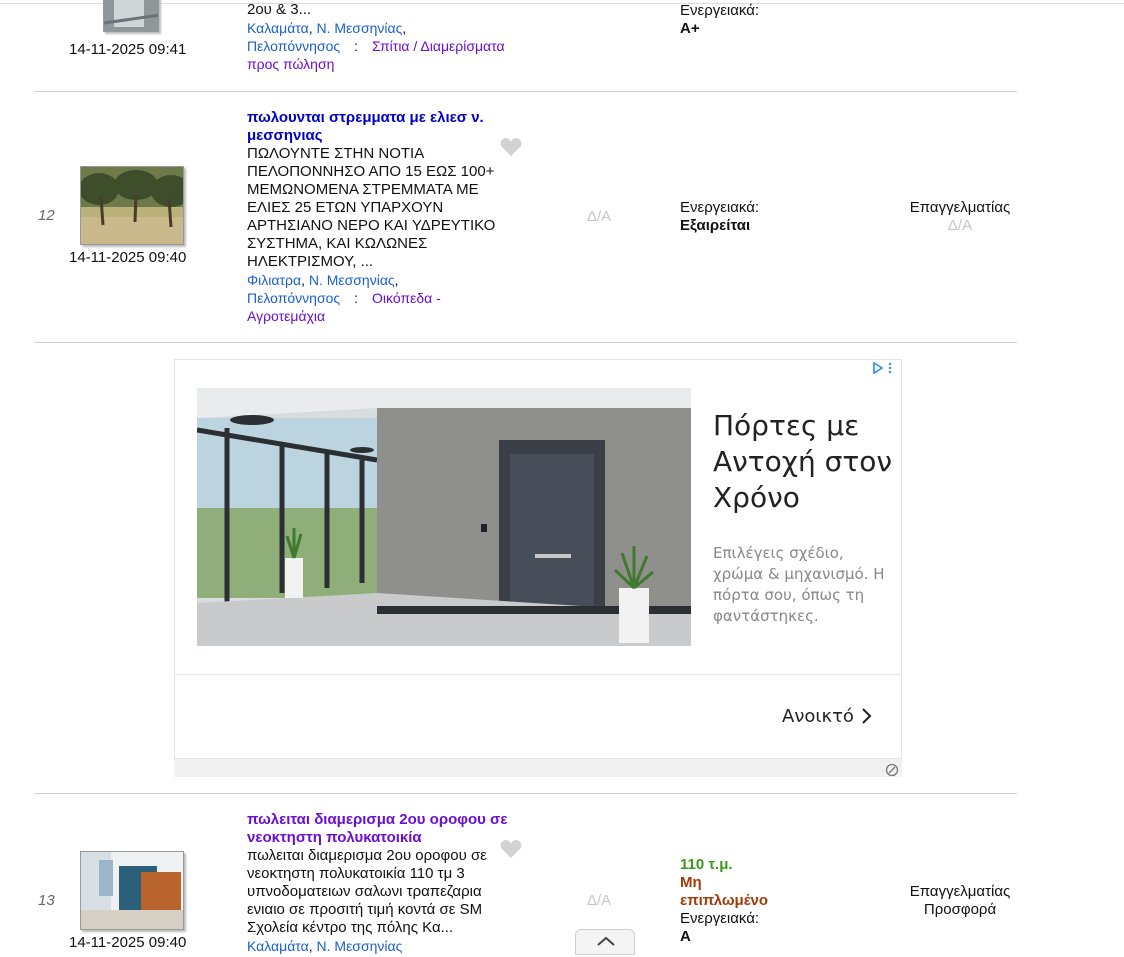 Image resolution: width=1124 pixels, height=957 pixels. What do you see at coordinates (960, 909) in the screenshot?
I see `seller-offer: Προσφορά` at bounding box center [960, 909].